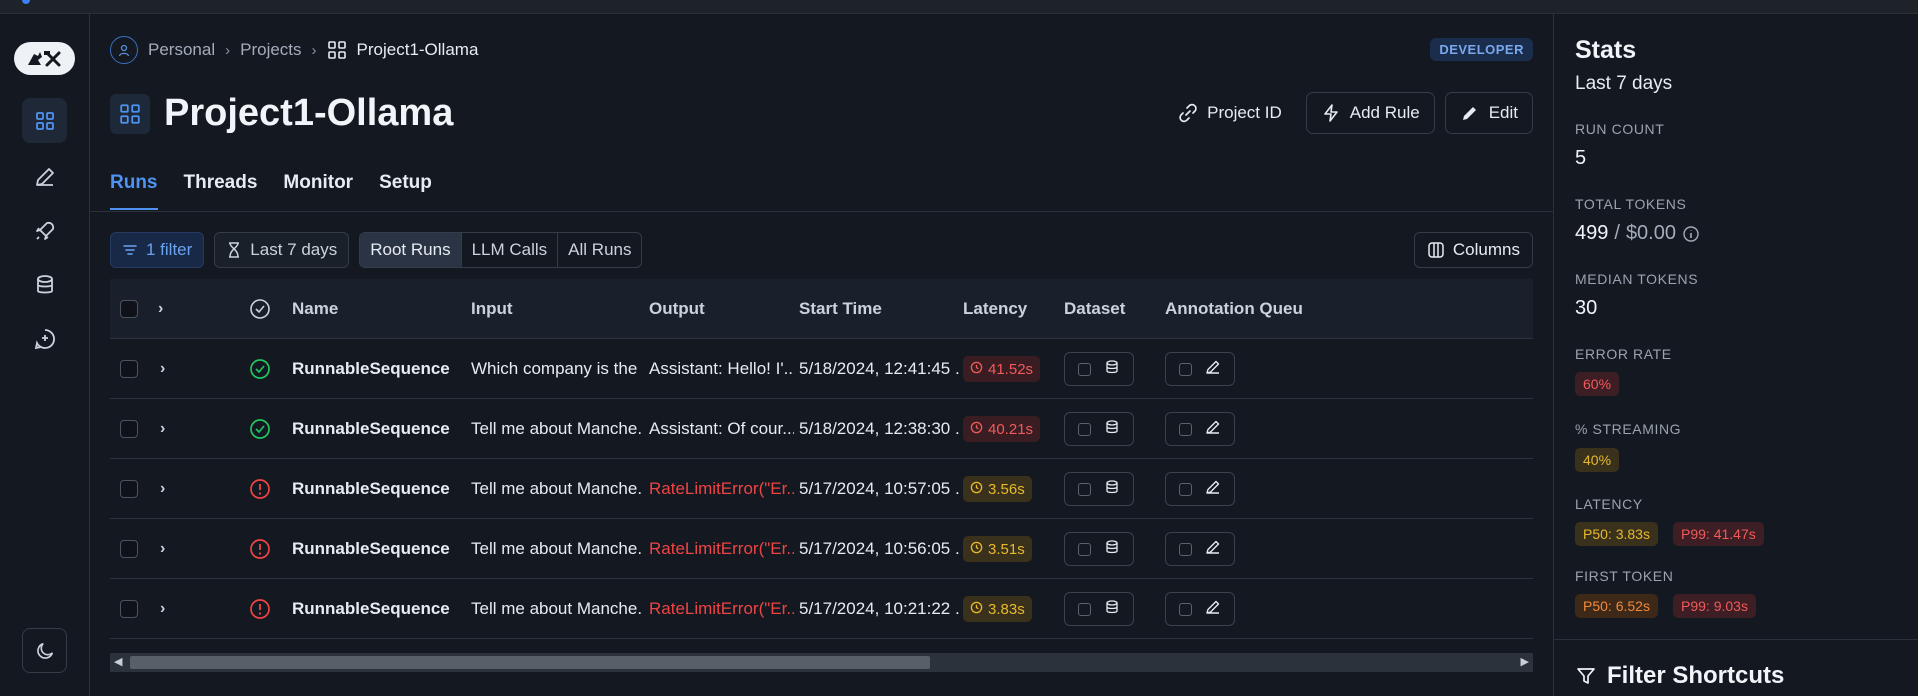 The width and height of the screenshot is (1918, 696). Describe the element at coordinates (44, 284) in the screenshot. I see `rail-datasets-button` at that location.